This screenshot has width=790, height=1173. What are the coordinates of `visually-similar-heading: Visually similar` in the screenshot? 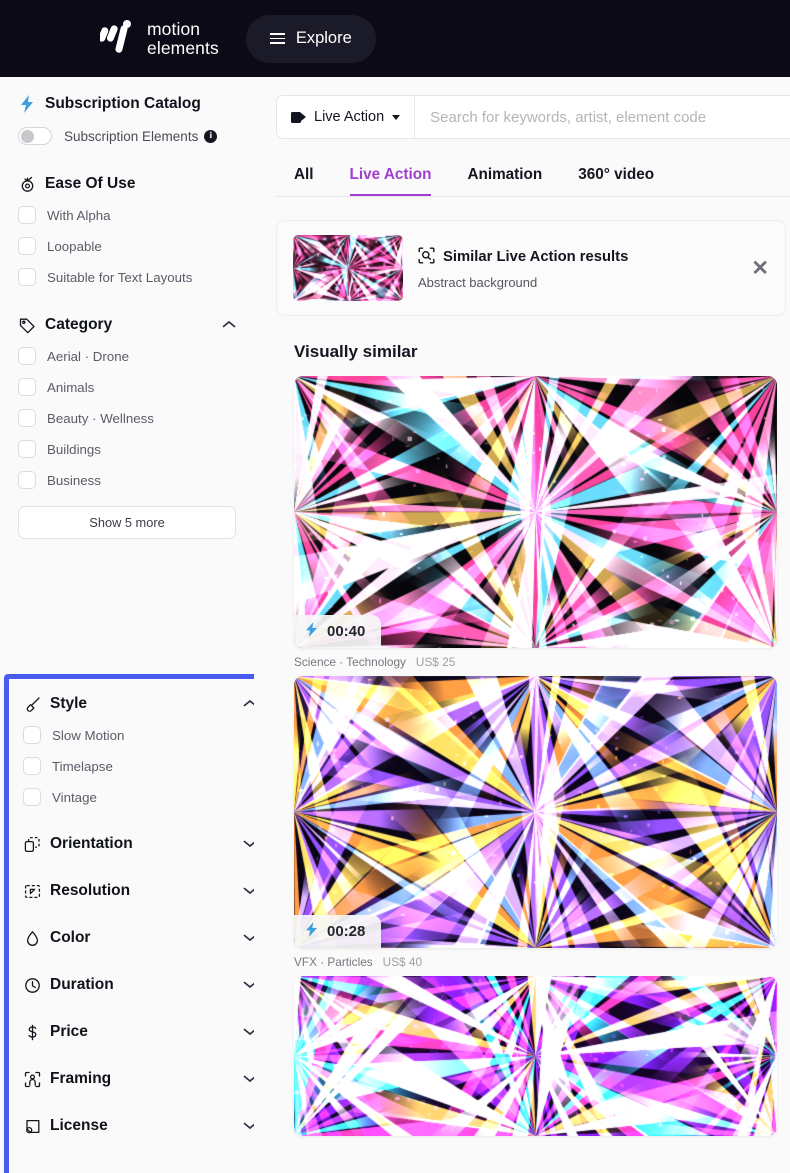 It's located at (356, 352).